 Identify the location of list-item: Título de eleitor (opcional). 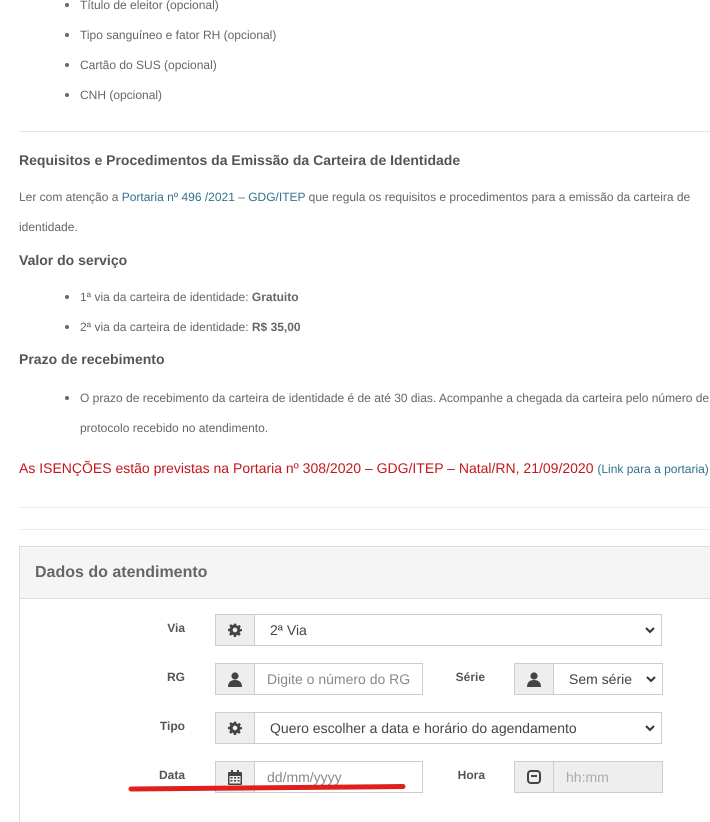
(149, 7).